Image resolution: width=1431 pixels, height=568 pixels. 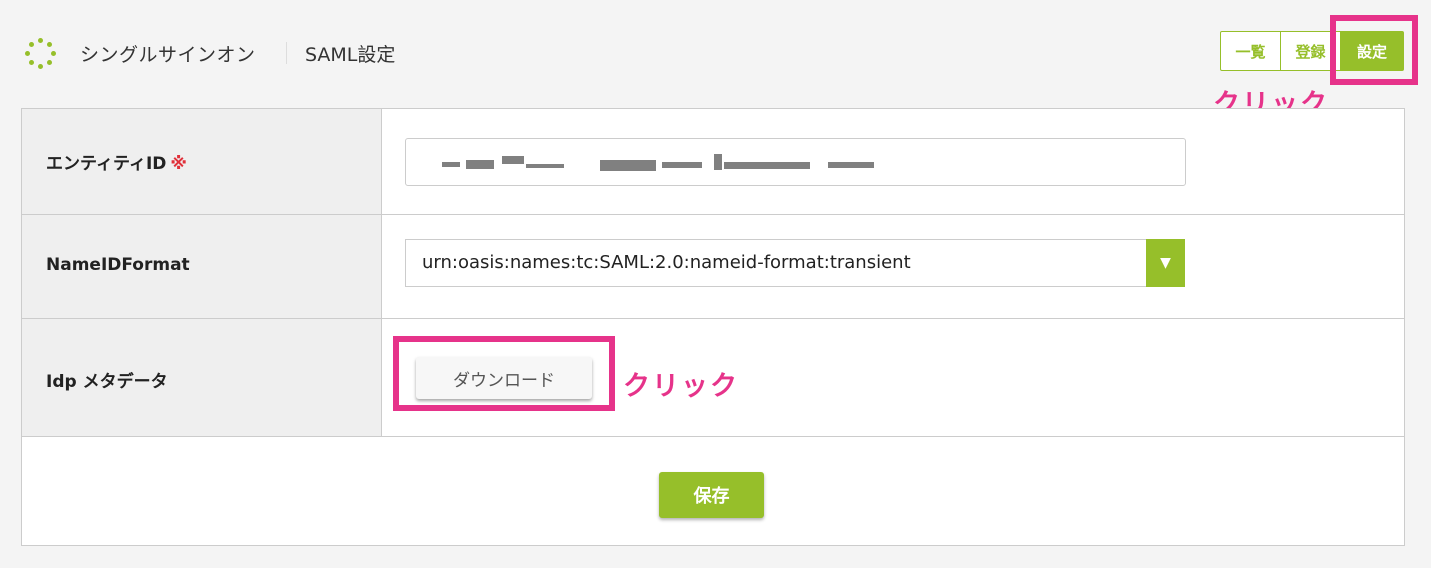 What do you see at coordinates (202, 266) in the screenshot?
I see `name-id-format-label-cell: NameIDFormat` at bounding box center [202, 266].